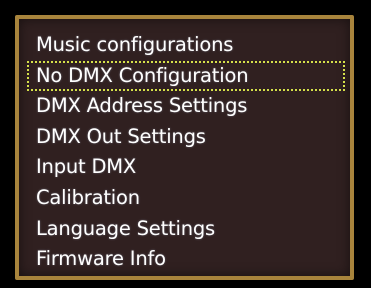 This screenshot has width=371, height=288. I want to click on menu-item-music-configurations: Music configurations, so click(185, 45).